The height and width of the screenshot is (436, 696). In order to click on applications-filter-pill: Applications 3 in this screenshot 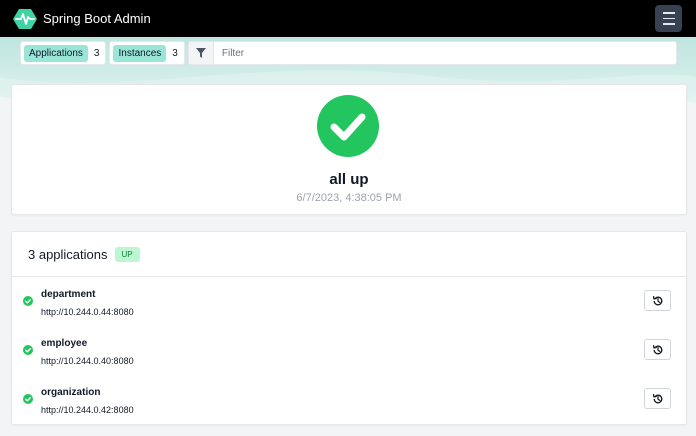, I will do `click(63, 53)`.